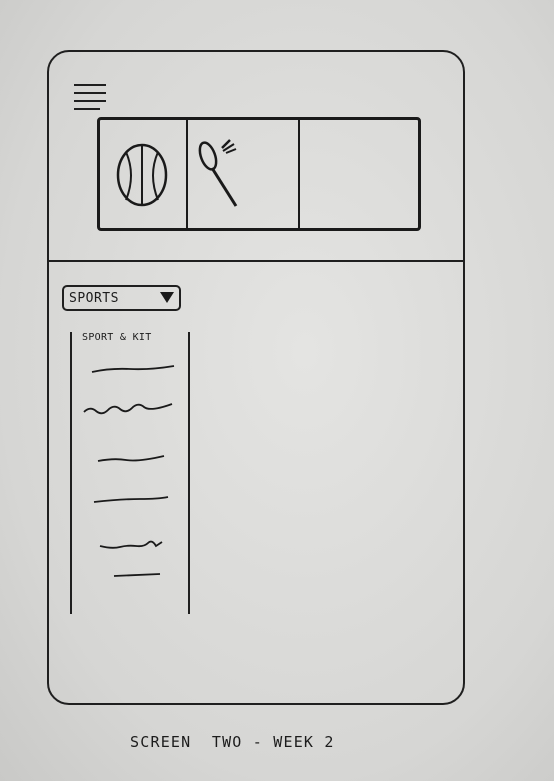 This screenshot has width=554, height=781. What do you see at coordinates (94, 298) in the screenshot?
I see `dropdown-selected-label: SPORTS` at bounding box center [94, 298].